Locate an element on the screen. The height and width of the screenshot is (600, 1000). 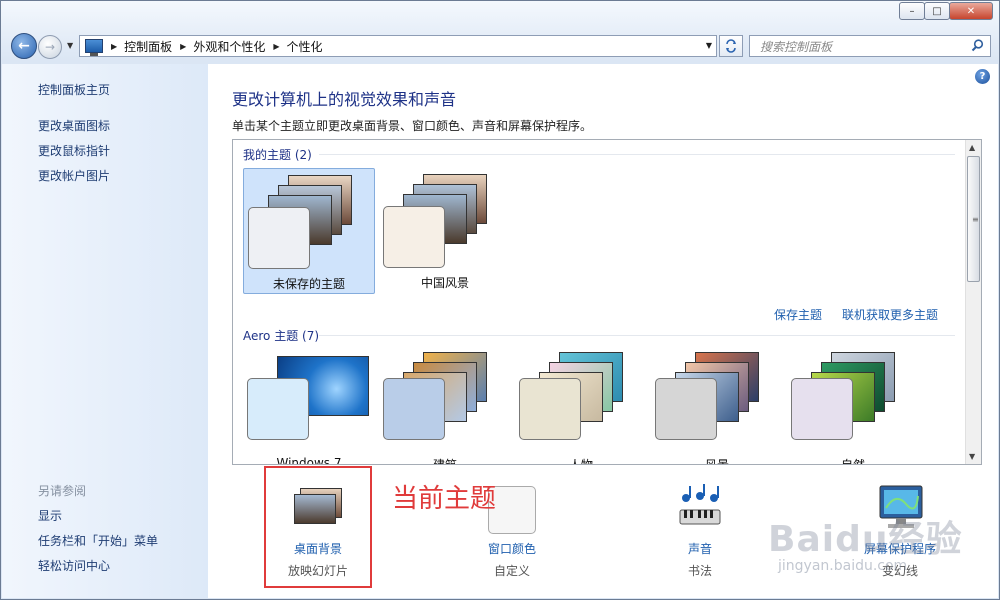
help-icon: ? is located at coordinates (982, 76).